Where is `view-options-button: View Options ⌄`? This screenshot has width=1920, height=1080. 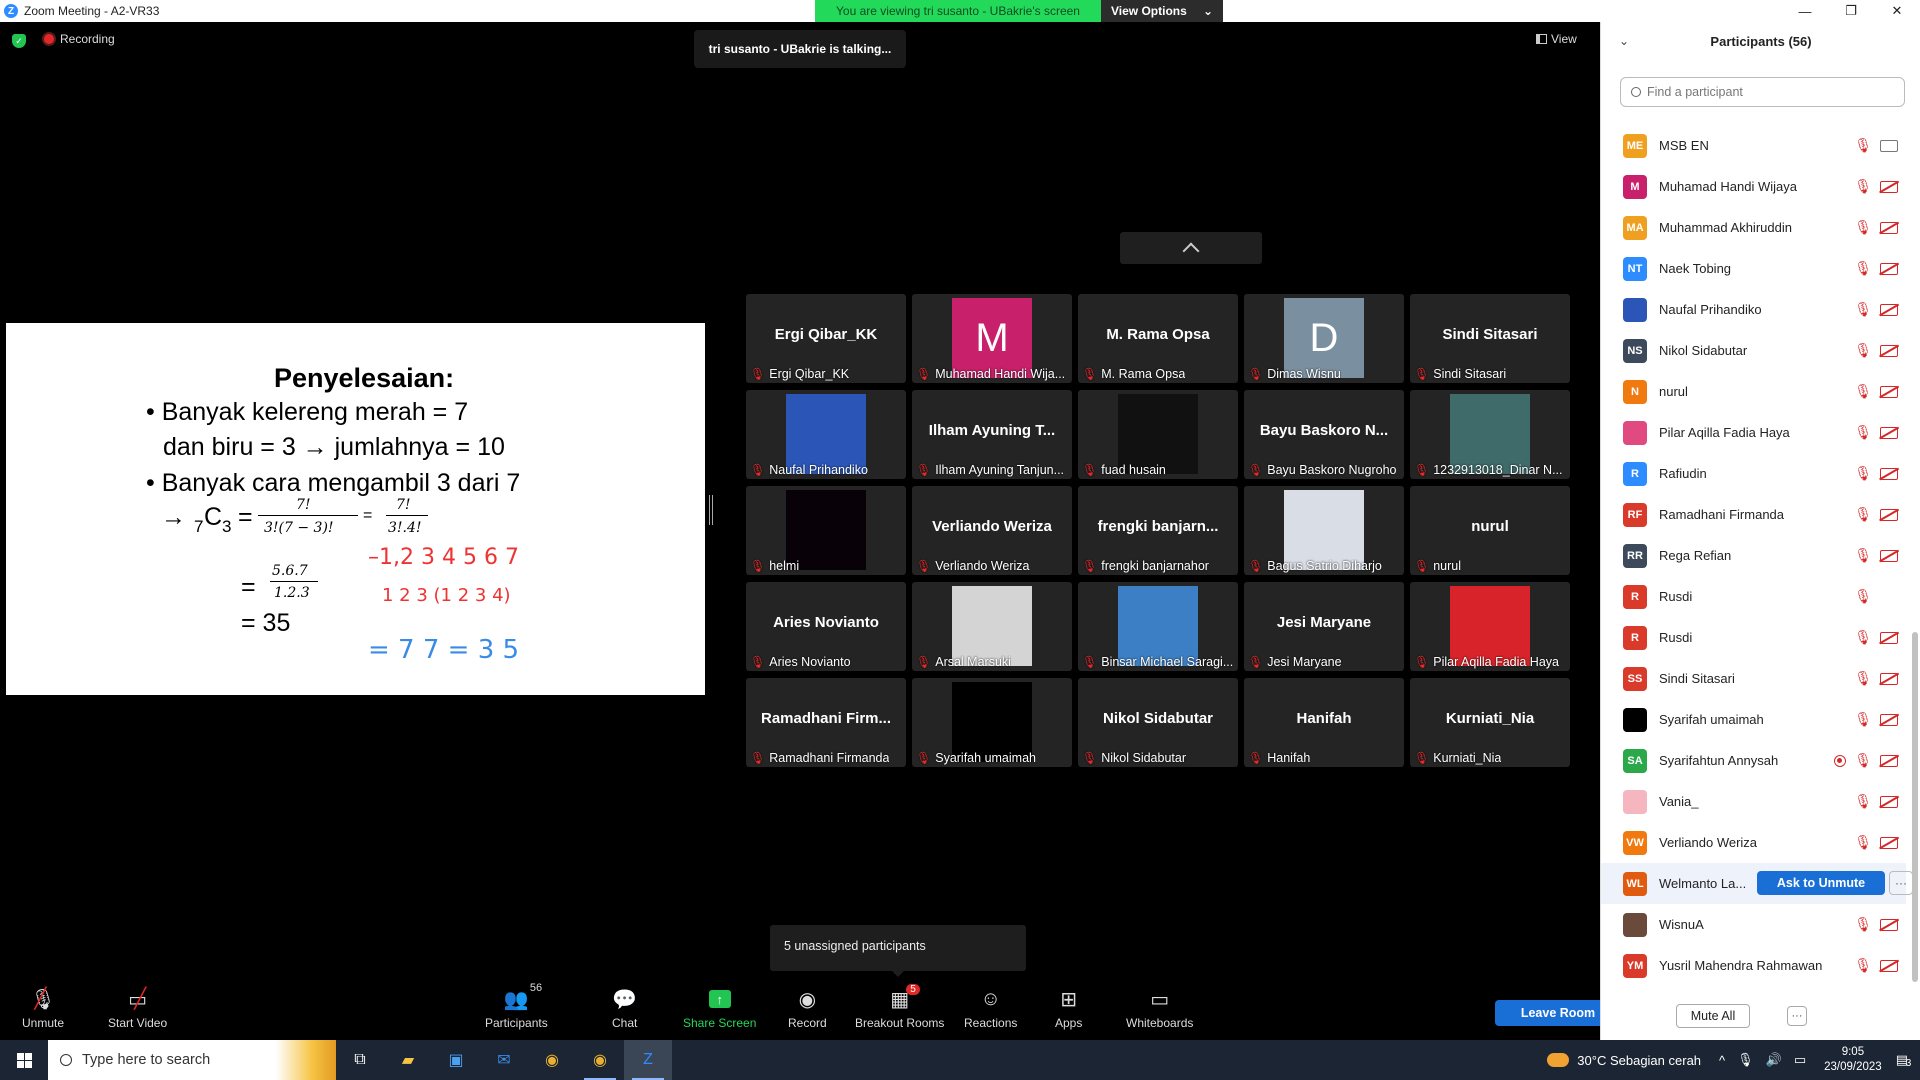
view-options-button: View Options ⌄ is located at coordinates (1162, 11).